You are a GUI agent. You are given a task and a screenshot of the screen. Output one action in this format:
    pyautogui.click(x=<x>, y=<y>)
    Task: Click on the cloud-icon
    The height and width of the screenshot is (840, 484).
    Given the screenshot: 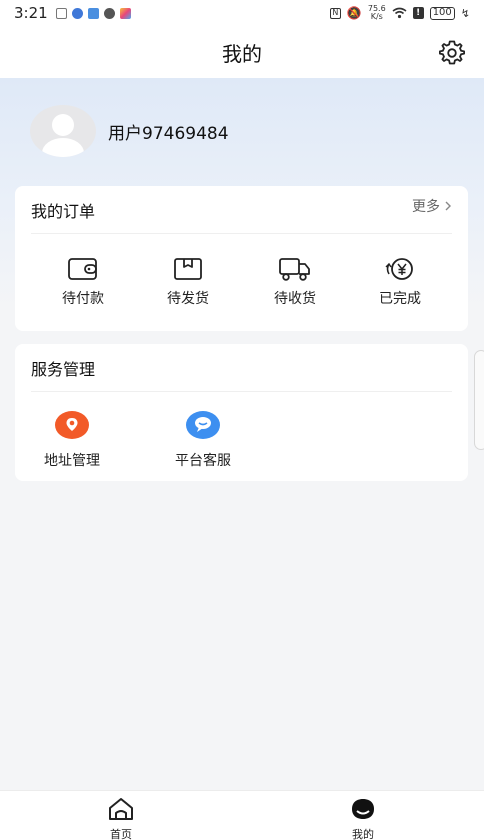 What is the action you would take?
    pyautogui.click(x=93, y=13)
    